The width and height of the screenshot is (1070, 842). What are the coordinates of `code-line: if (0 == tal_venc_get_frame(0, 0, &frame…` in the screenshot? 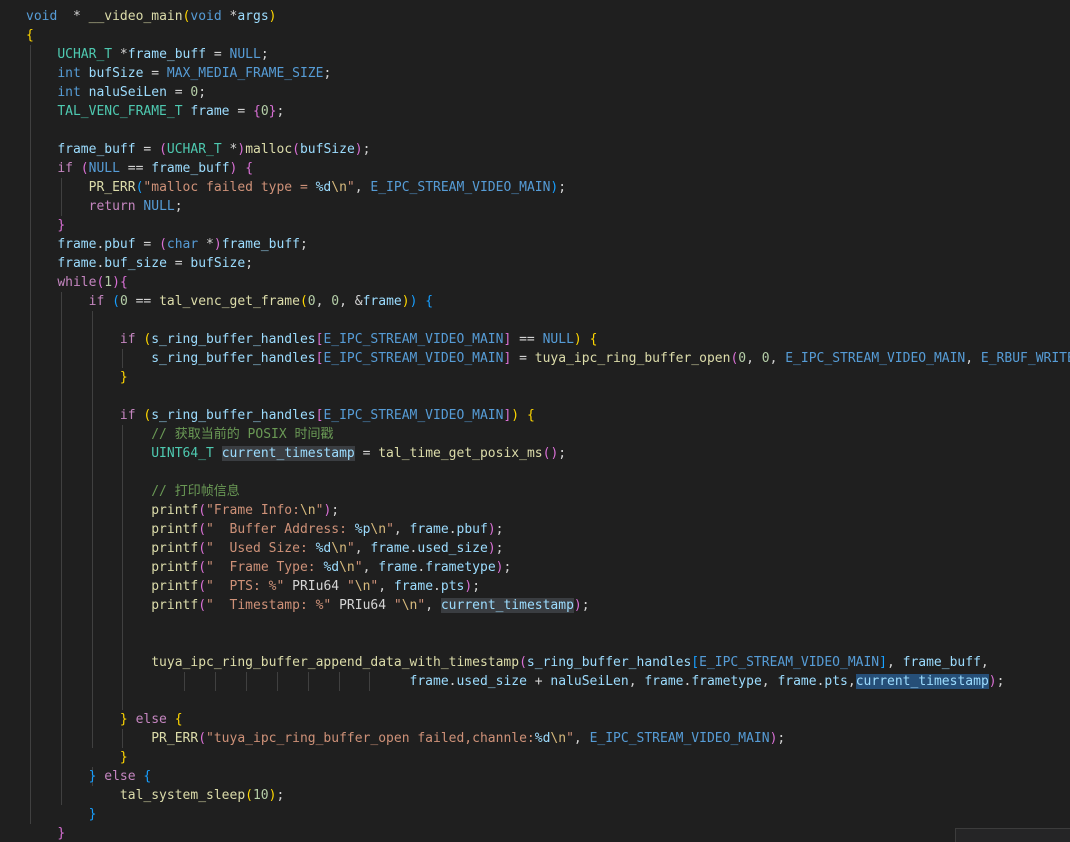 It's located at (229, 301).